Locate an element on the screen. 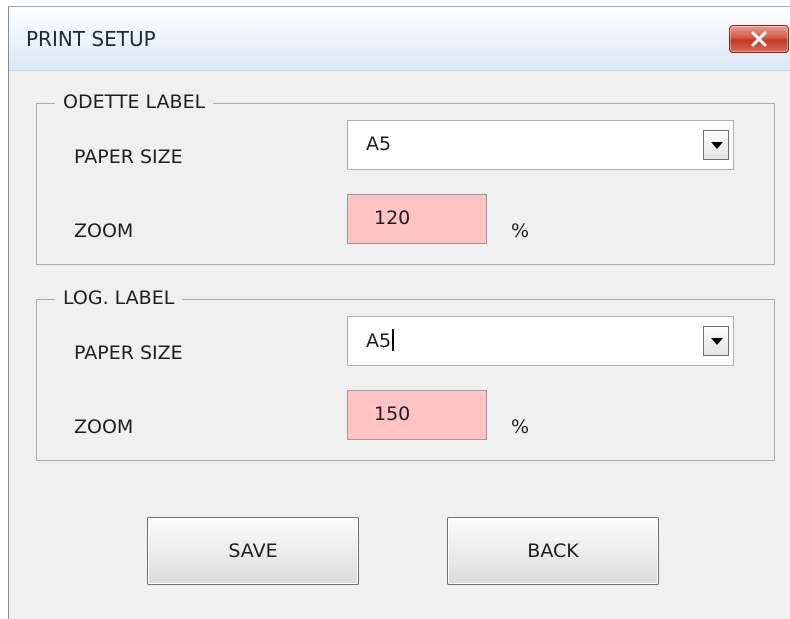  log-paper-size-select: A5 is located at coordinates (540, 341).